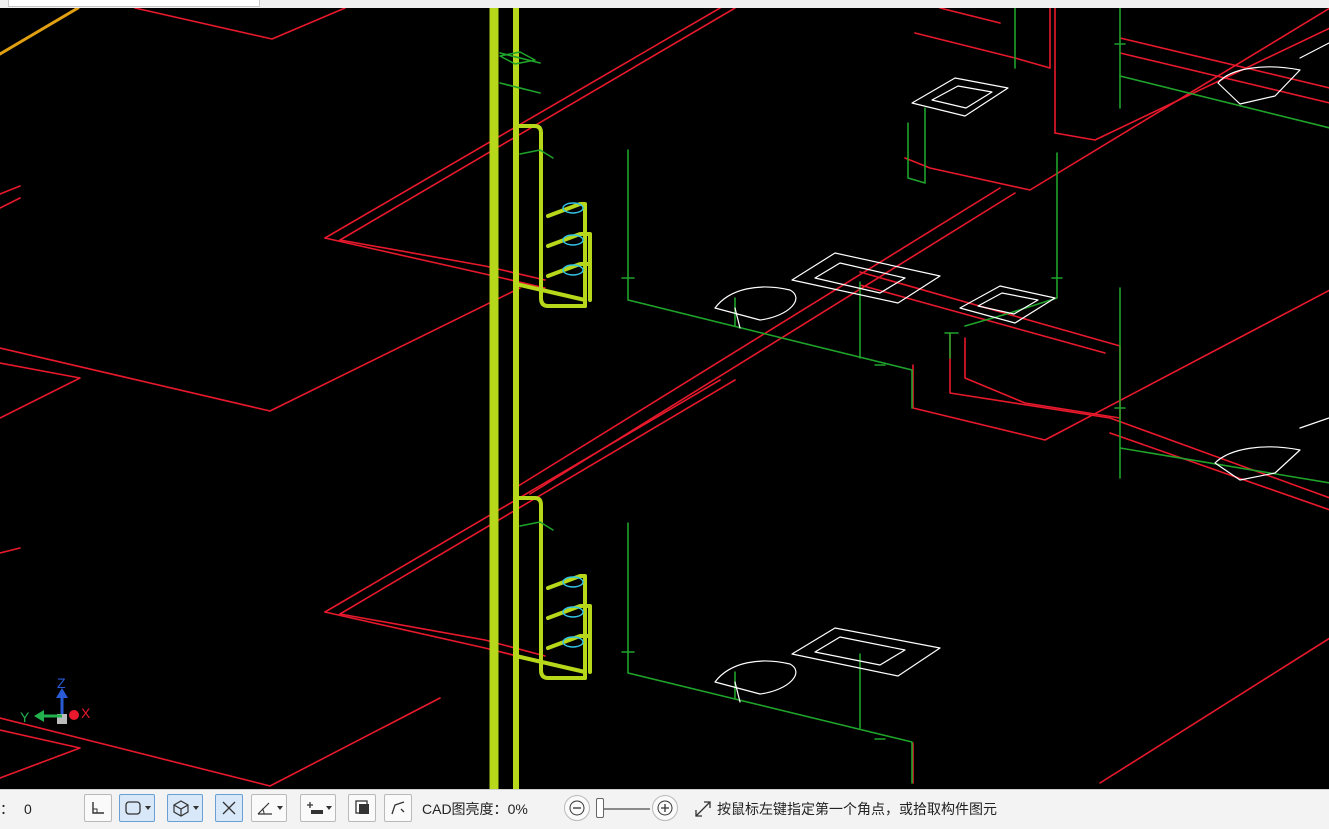 This screenshot has width=1329, height=829. I want to click on readout-label: ：, so click(7, 809).